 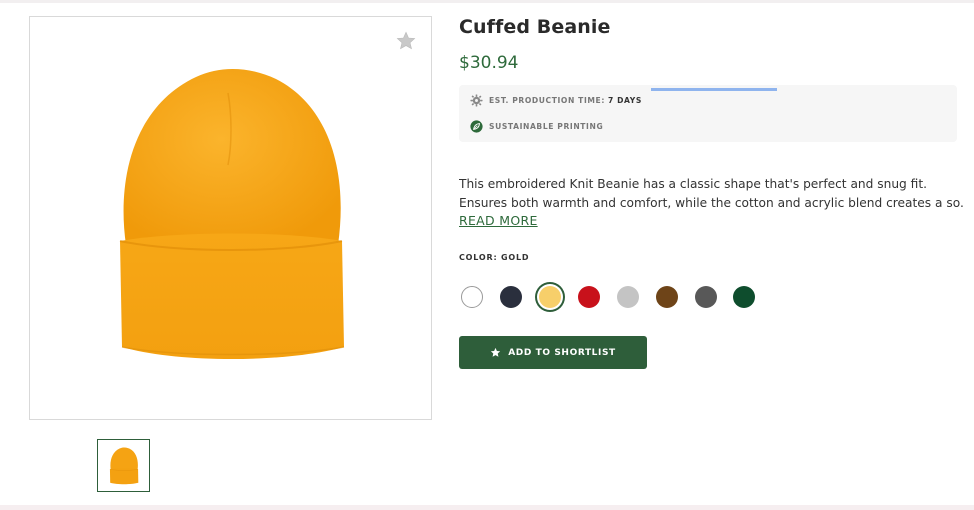 What do you see at coordinates (546, 126) in the screenshot?
I see `sustainable-printing-label: SUSTAINABLE PRINTING` at bounding box center [546, 126].